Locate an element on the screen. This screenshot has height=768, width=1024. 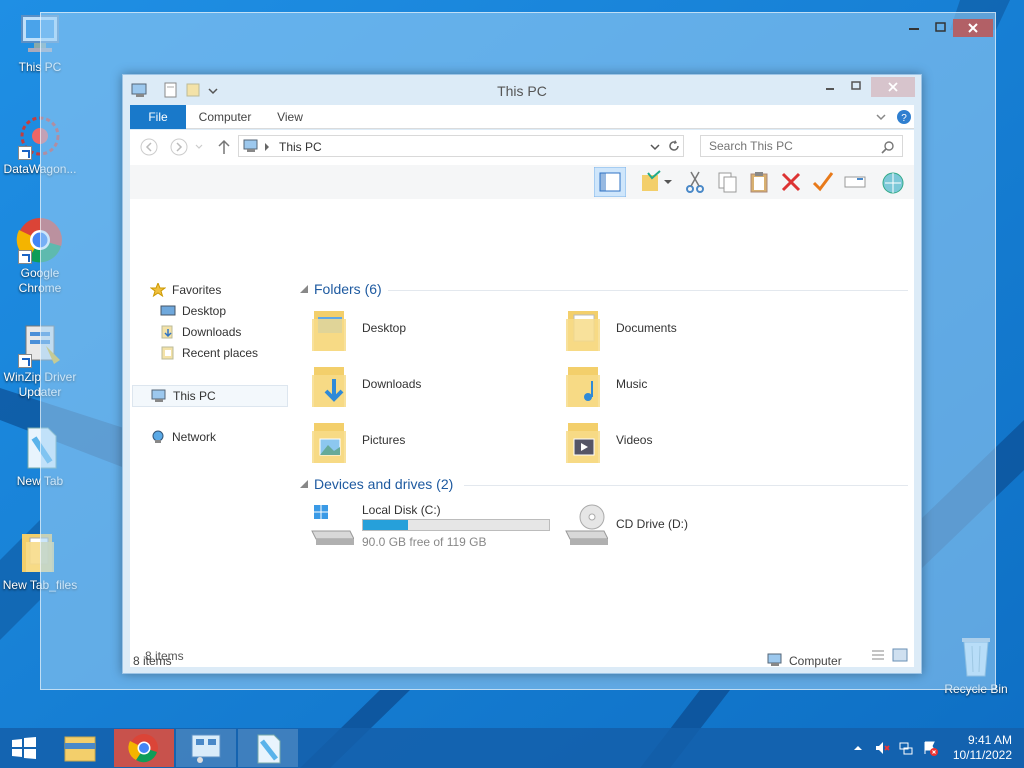
shell-icon is located at coordinates (893, 182).